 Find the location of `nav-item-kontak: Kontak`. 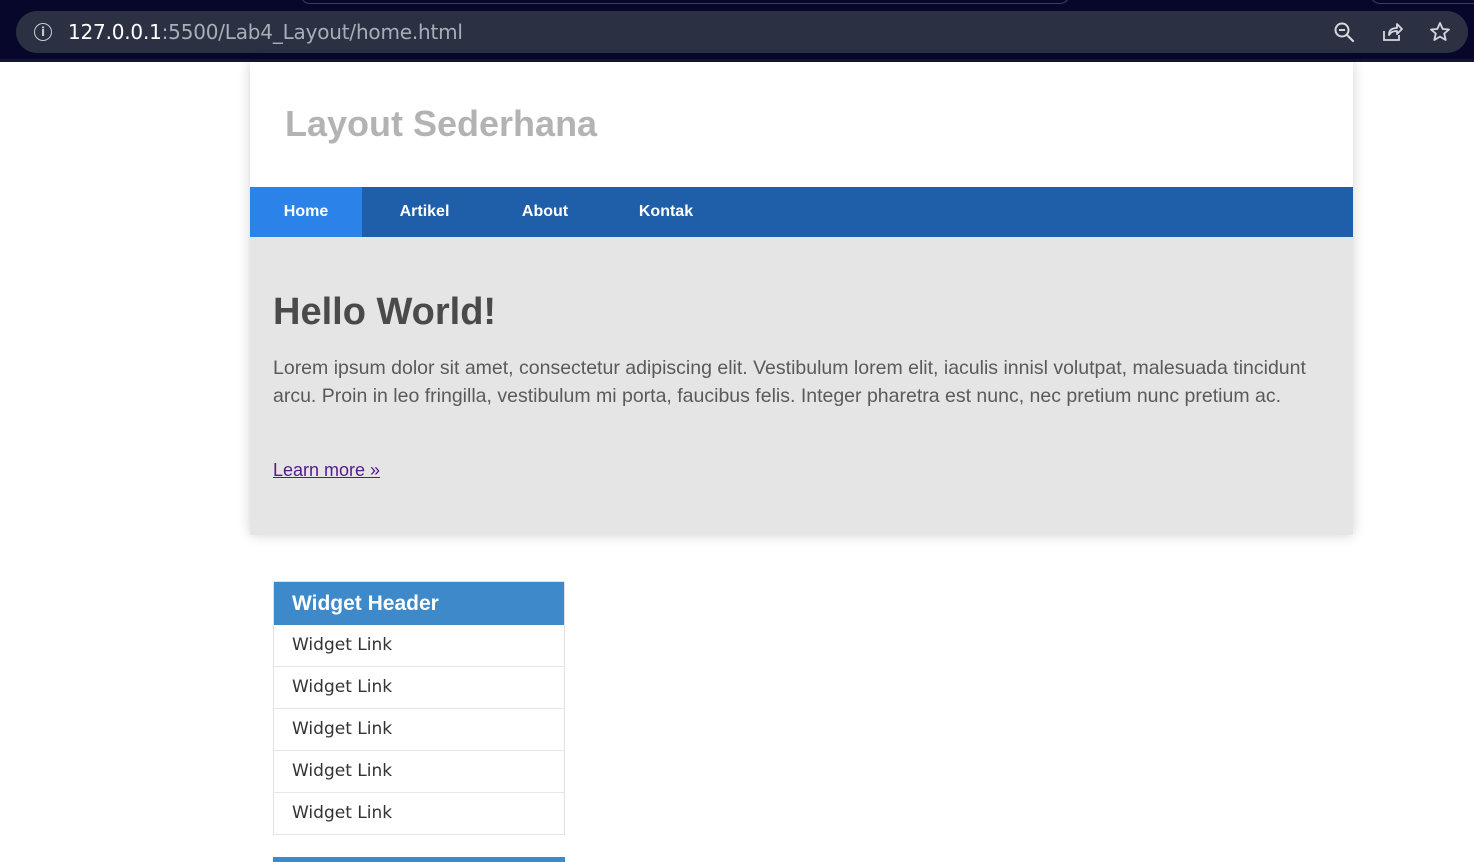

nav-item-kontak: Kontak is located at coordinates (666, 212).